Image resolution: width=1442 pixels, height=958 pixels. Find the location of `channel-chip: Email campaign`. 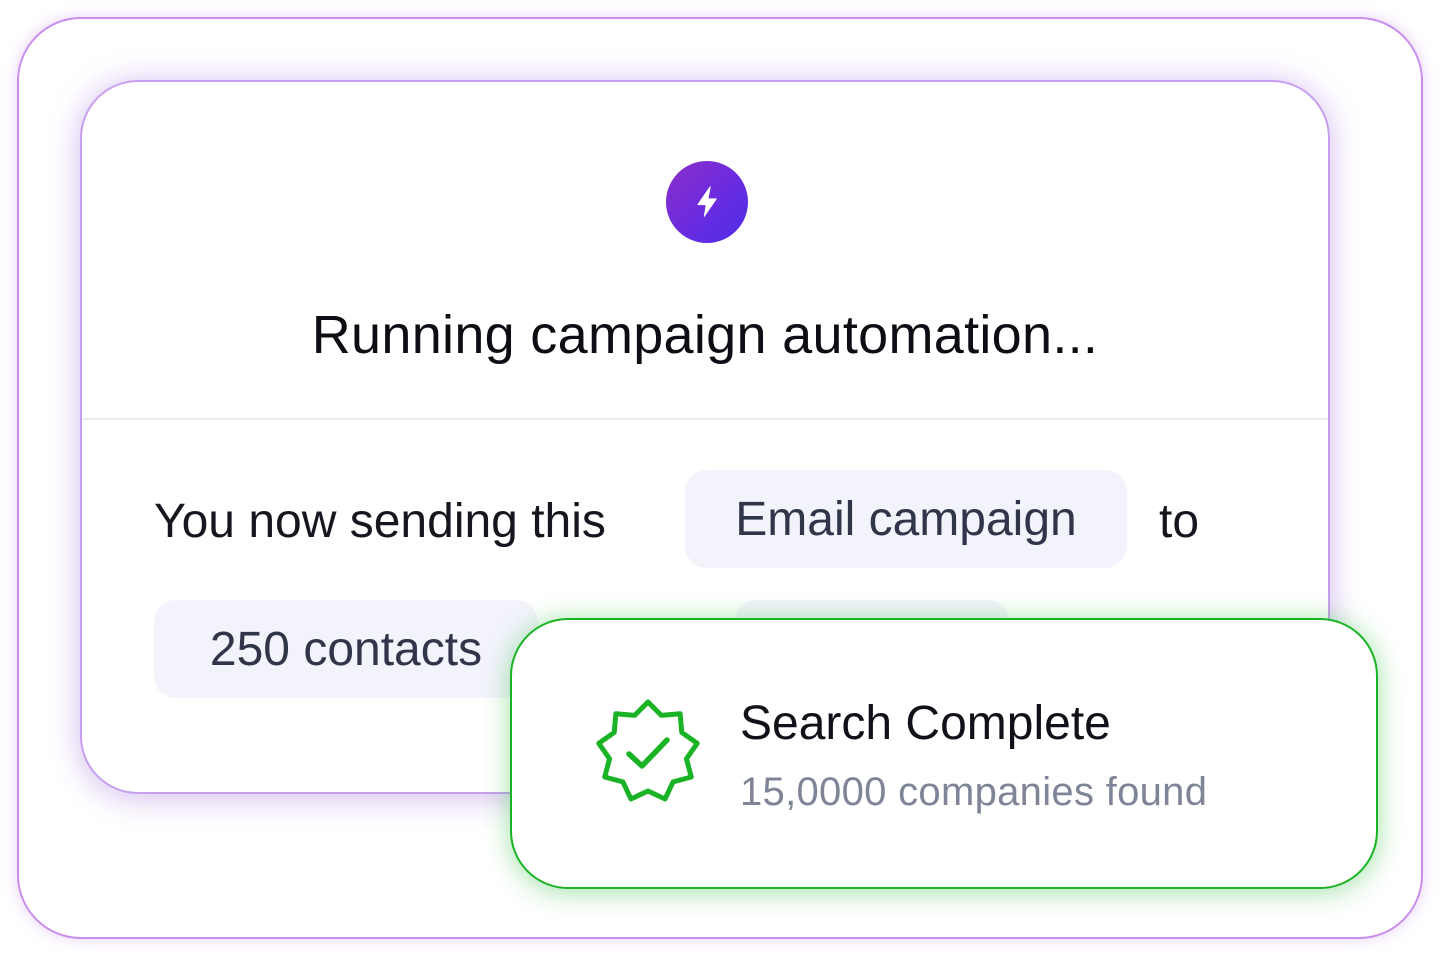

channel-chip: Email campaign is located at coordinates (906, 519).